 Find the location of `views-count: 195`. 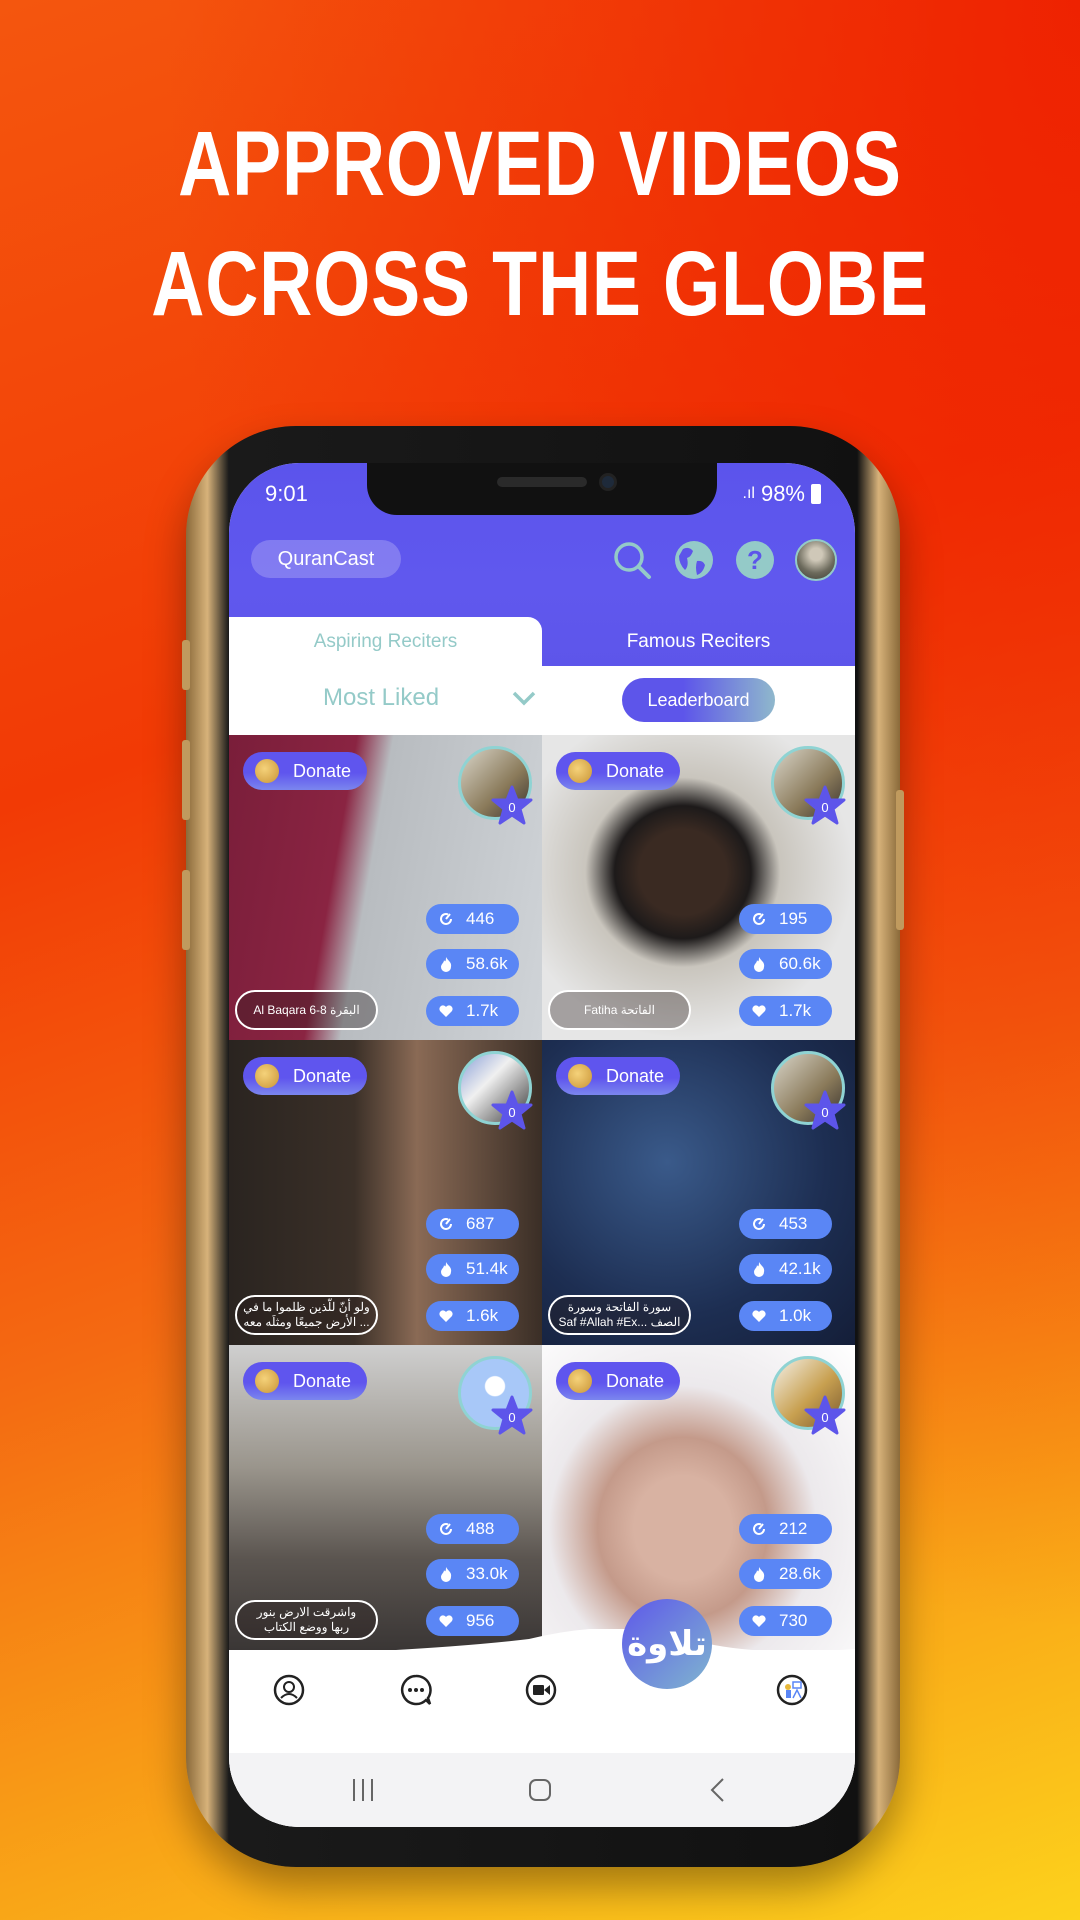

views-count: 195 is located at coordinates (793, 918).